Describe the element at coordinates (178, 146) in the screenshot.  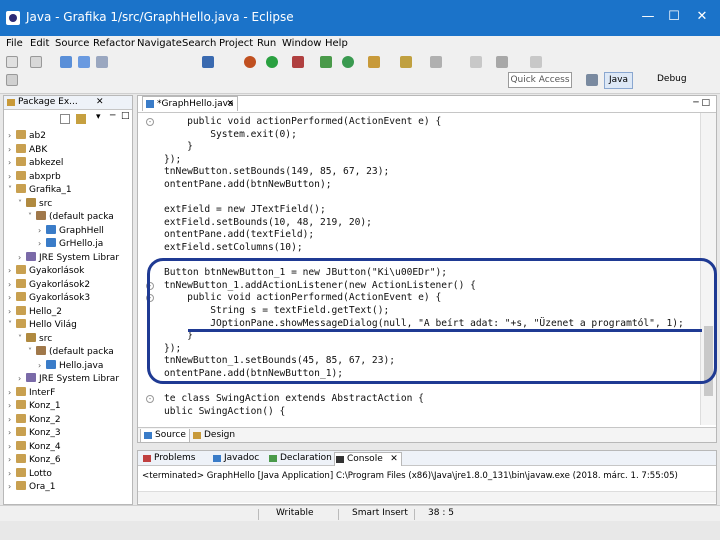
I see `code-line: }` at that location.